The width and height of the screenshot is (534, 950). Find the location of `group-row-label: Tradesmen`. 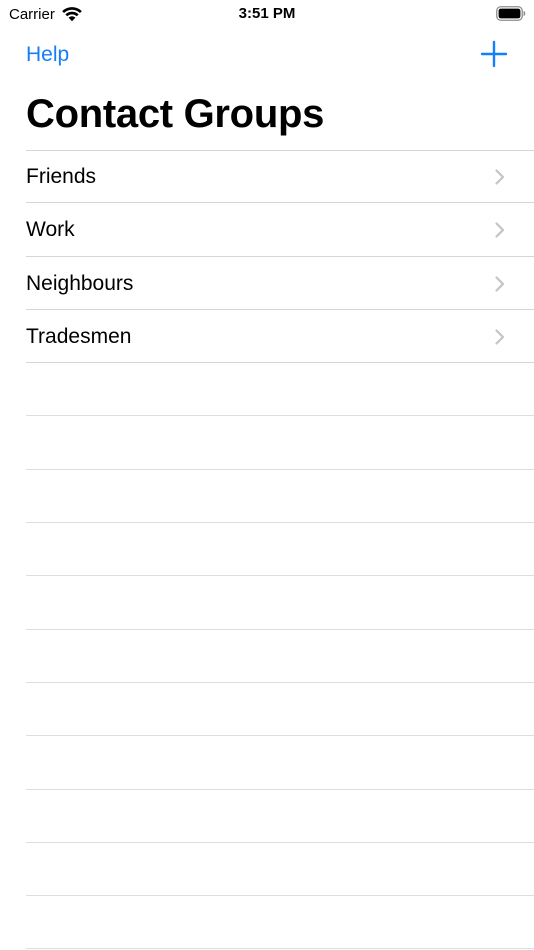

group-row-label: Tradesmen is located at coordinates (79, 336).